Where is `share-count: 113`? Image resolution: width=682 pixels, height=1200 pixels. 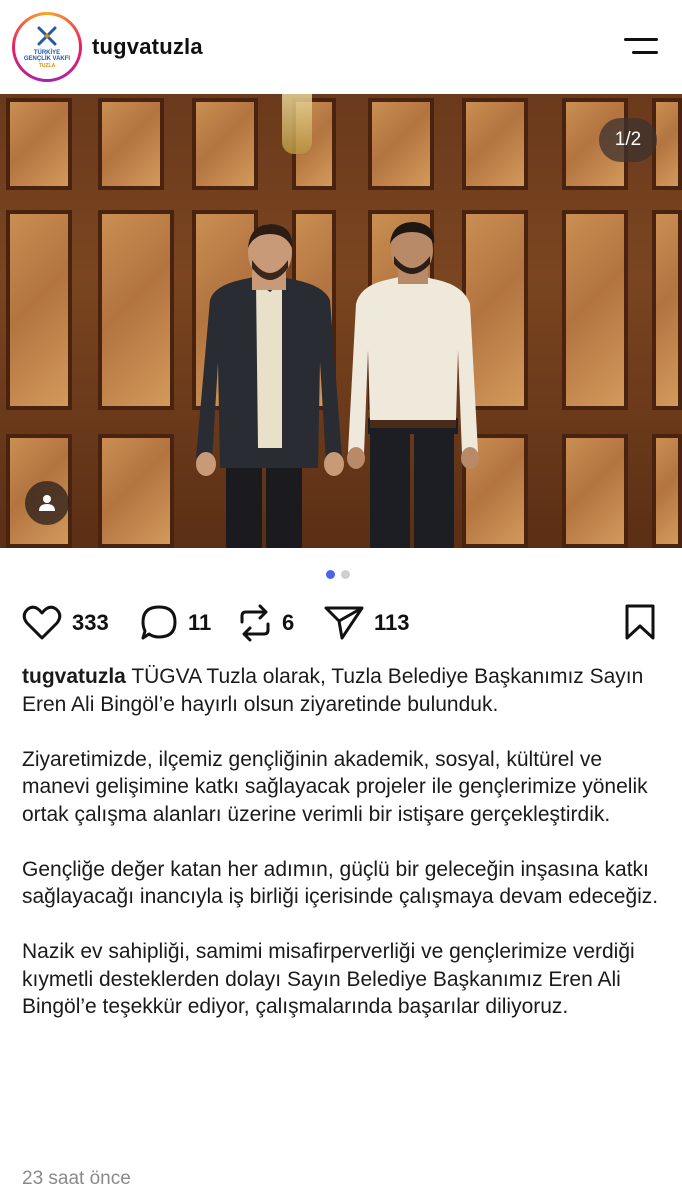
share-count: 113 is located at coordinates (392, 622).